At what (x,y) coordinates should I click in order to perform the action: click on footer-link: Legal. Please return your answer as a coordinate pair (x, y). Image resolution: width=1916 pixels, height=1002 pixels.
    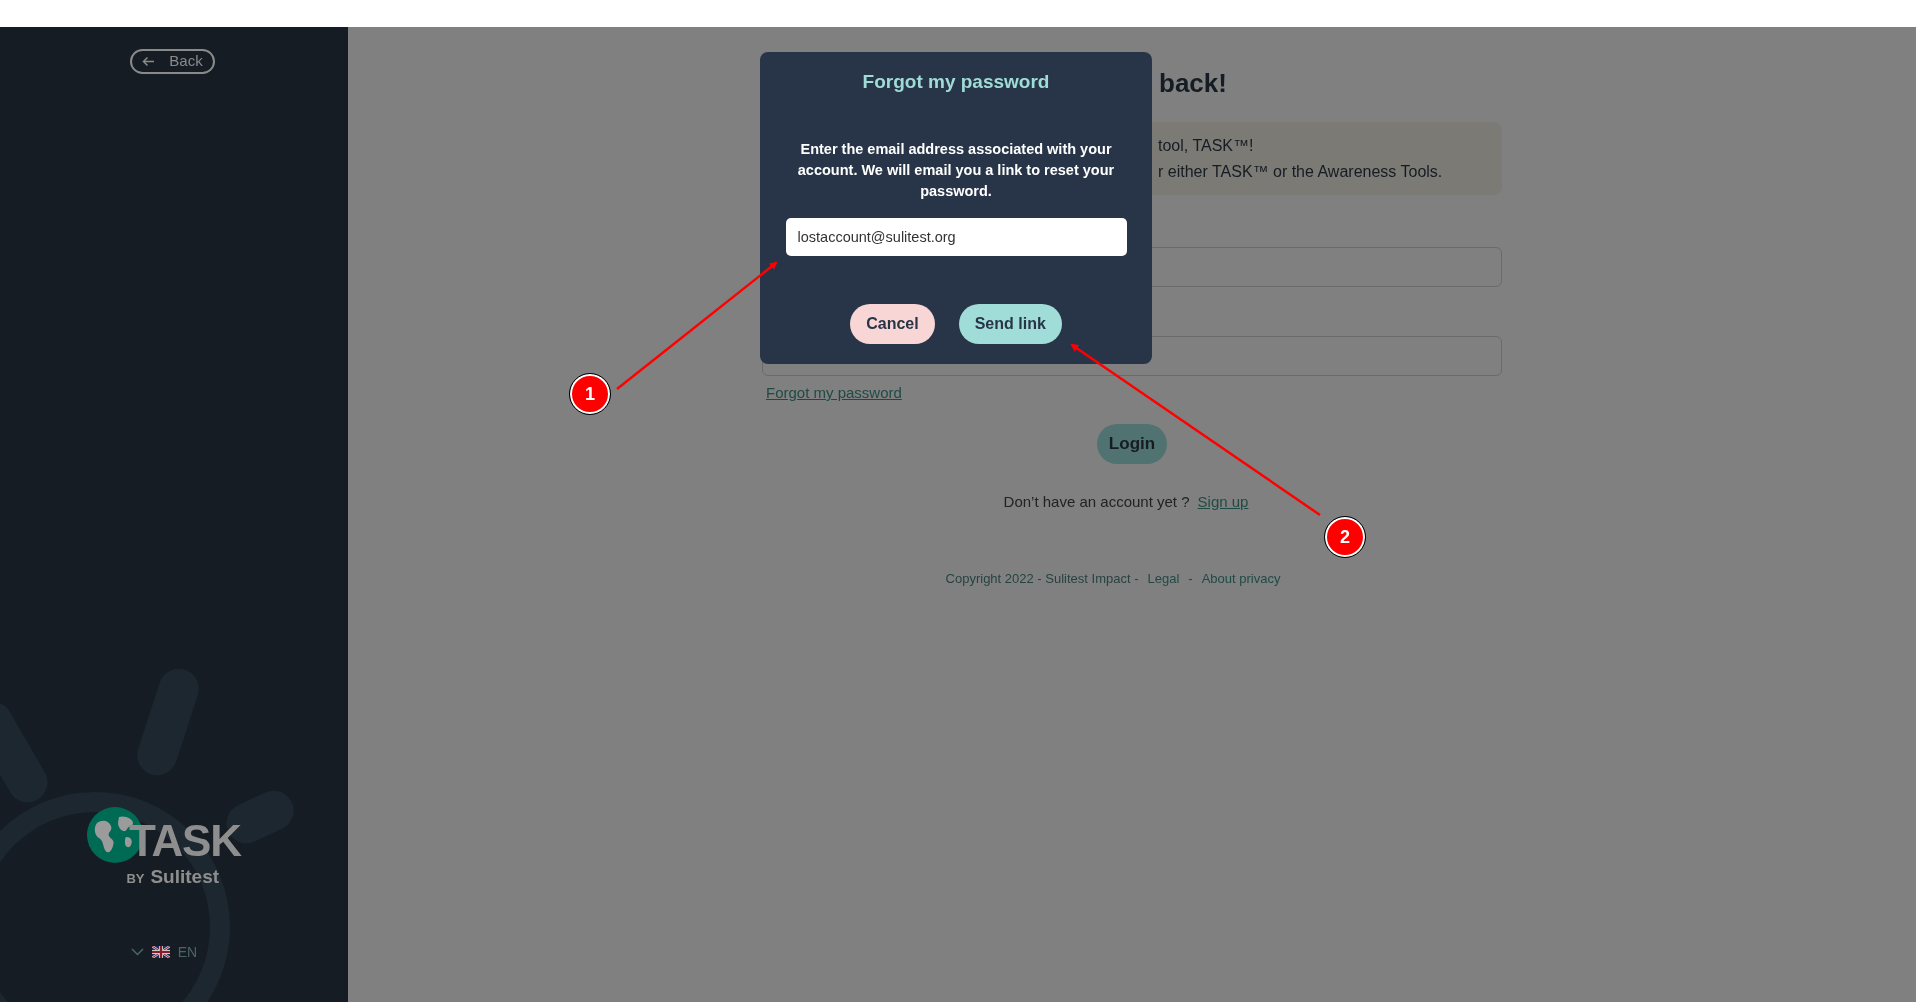
    Looking at the image, I should click on (1163, 579).